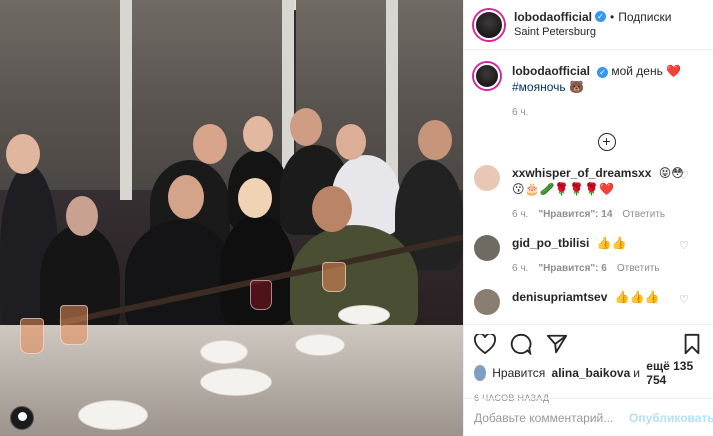 This screenshot has height=436, width=713. Describe the element at coordinates (559, 297) in the screenshot. I see `comment-username: denisupriamtsev` at that location.